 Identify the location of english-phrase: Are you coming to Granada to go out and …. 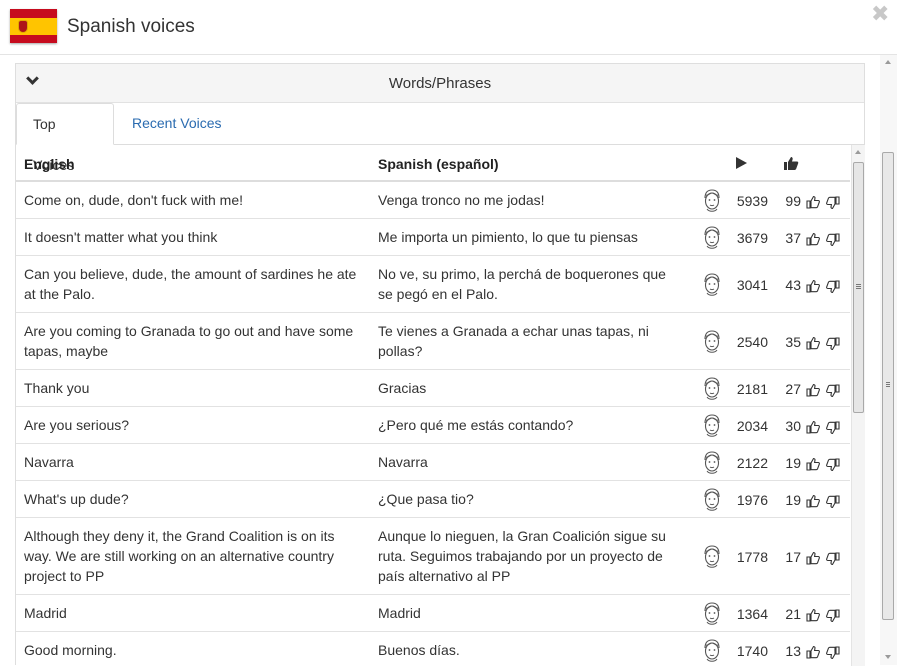
(189, 341).